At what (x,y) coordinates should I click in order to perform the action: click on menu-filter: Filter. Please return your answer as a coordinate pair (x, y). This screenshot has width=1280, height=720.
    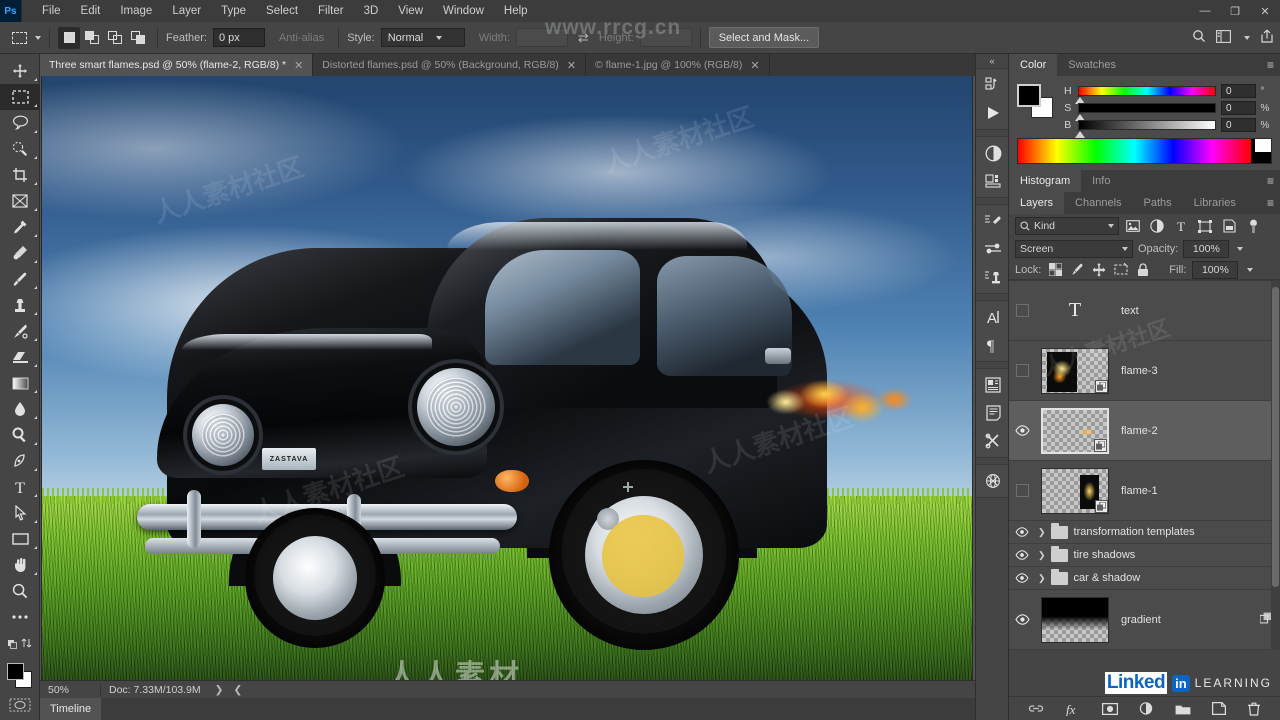
    Looking at the image, I should click on (331, 11).